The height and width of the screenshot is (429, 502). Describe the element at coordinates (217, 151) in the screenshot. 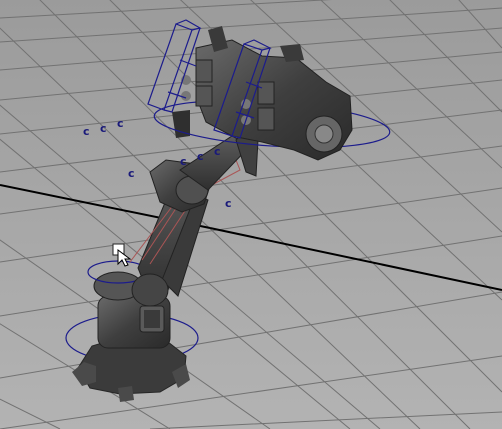

I see `joint-locator-6: c` at that location.